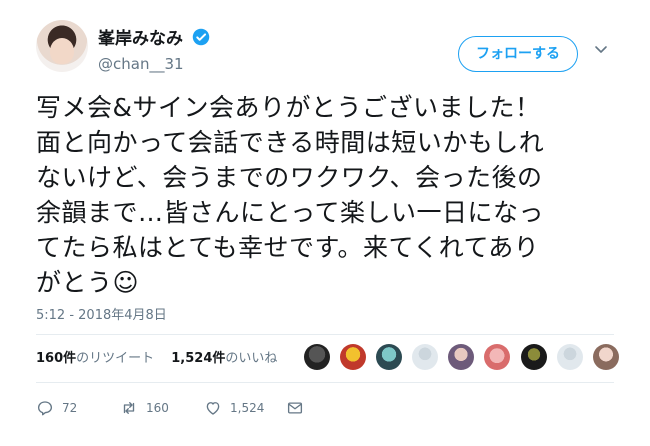  What do you see at coordinates (295, 408) in the screenshot?
I see `envelope-icon` at bounding box center [295, 408].